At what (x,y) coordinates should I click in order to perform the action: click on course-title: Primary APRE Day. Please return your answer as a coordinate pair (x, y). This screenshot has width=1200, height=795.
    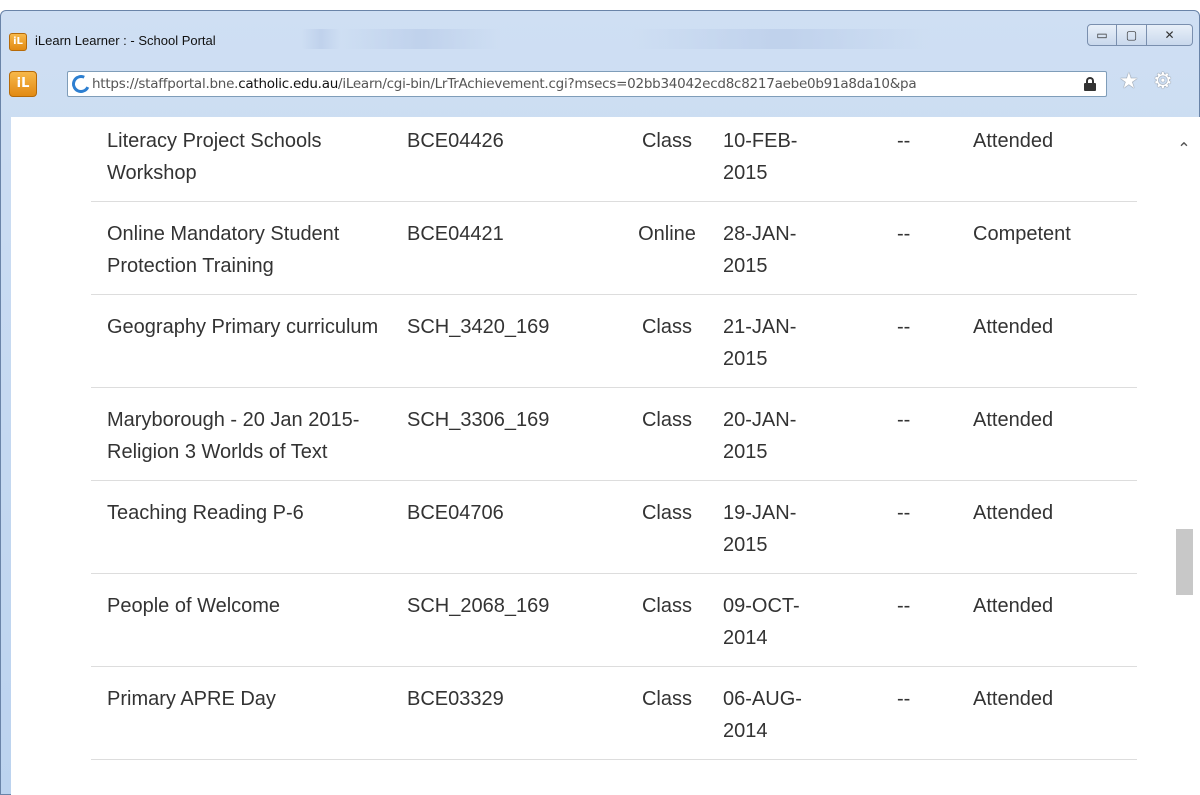
    Looking at the image, I should click on (191, 699).